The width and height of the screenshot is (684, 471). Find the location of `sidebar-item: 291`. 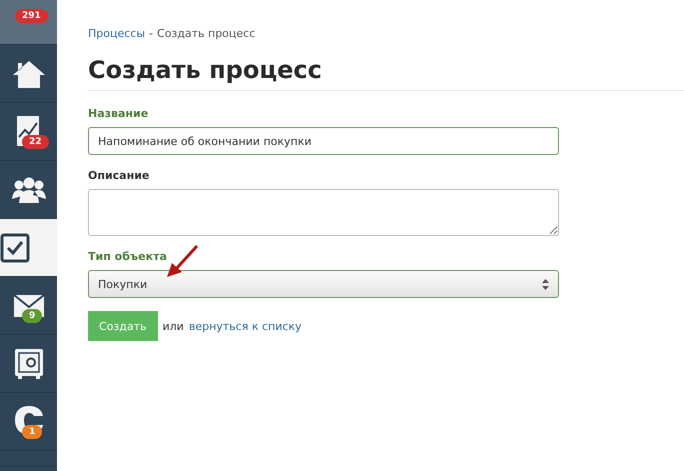

sidebar-item: 291 is located at coordinates (28, 22).